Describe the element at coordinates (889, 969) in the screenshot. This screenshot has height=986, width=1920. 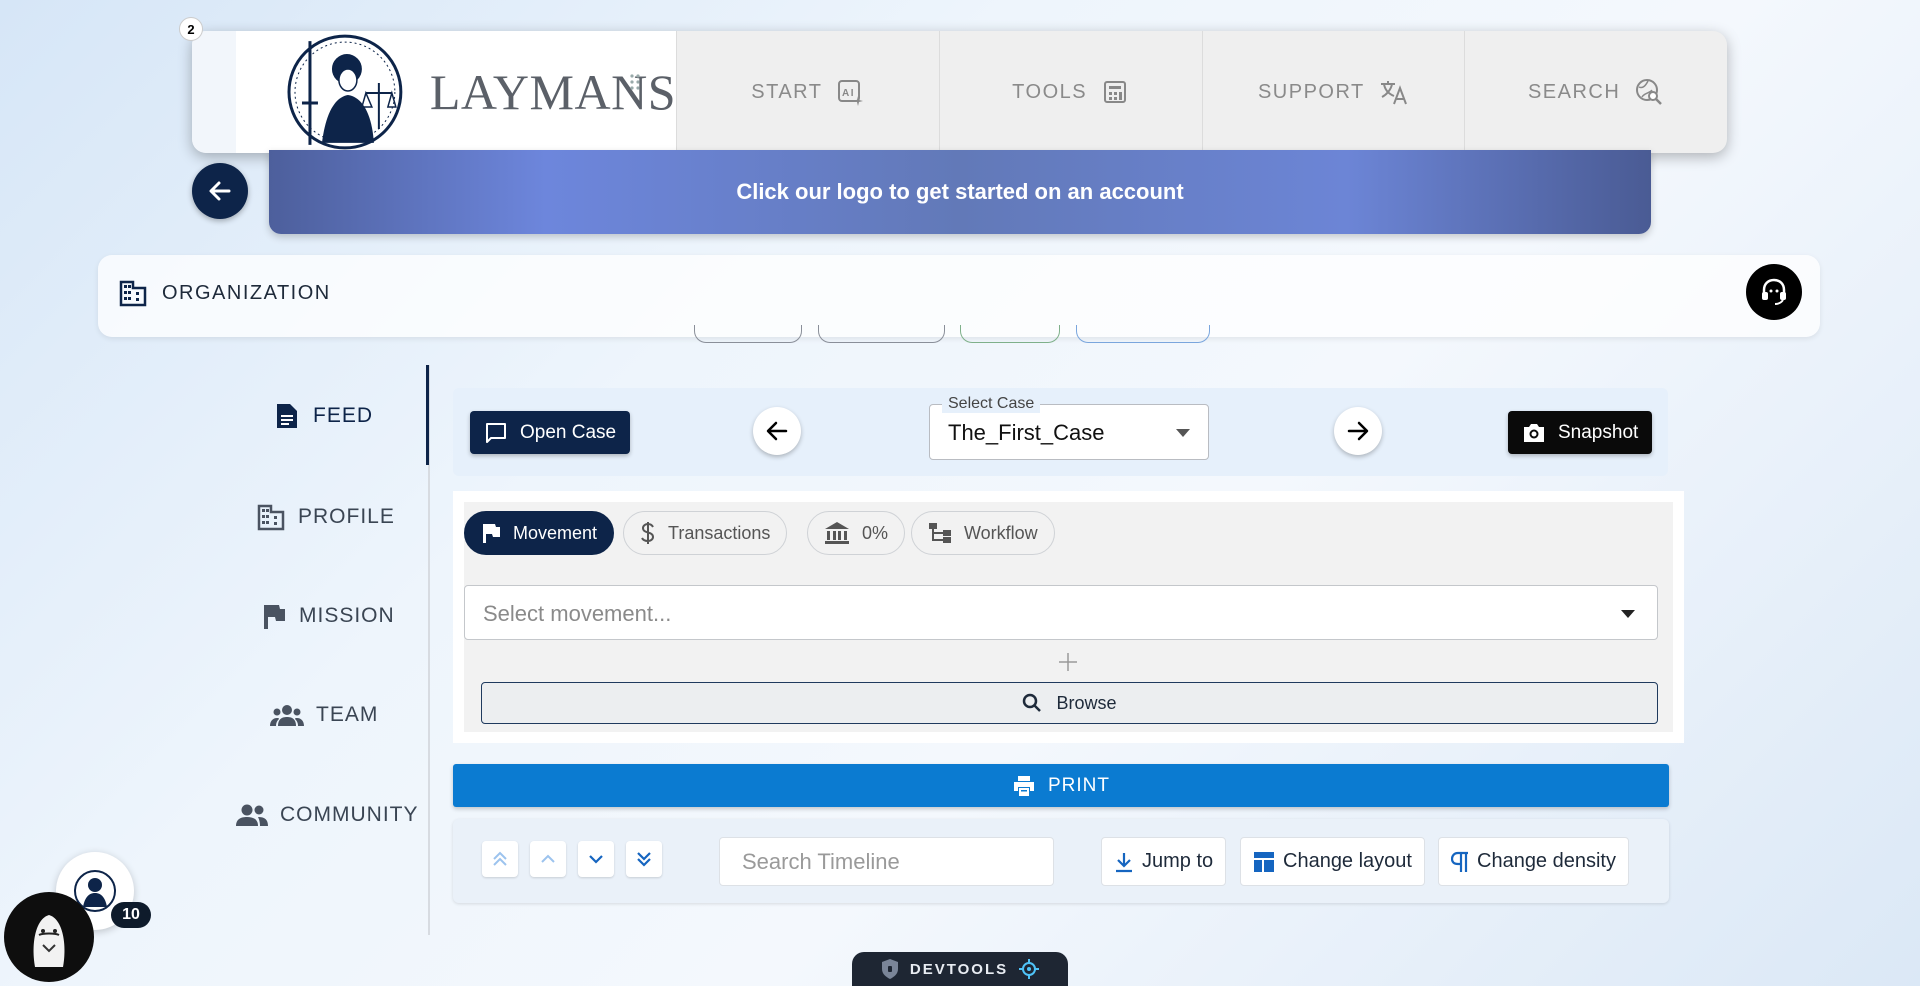
I see `shield-icon` at that location.